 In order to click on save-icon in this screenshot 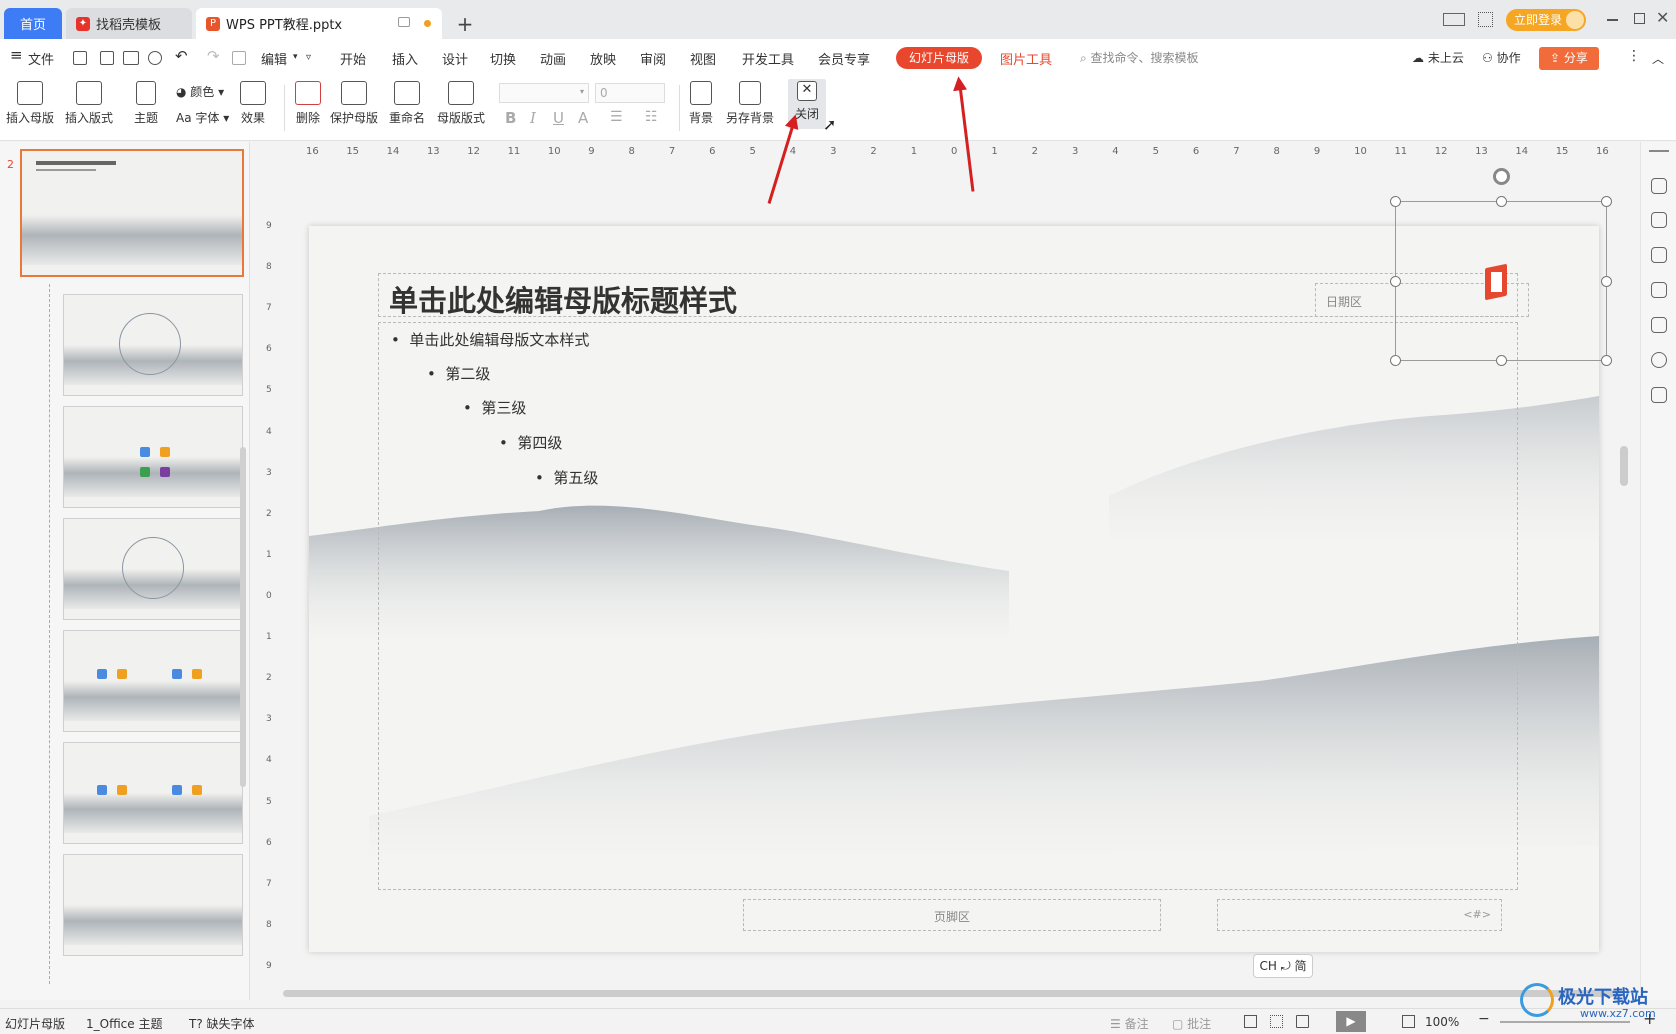, I will do `click(80, 58)`.